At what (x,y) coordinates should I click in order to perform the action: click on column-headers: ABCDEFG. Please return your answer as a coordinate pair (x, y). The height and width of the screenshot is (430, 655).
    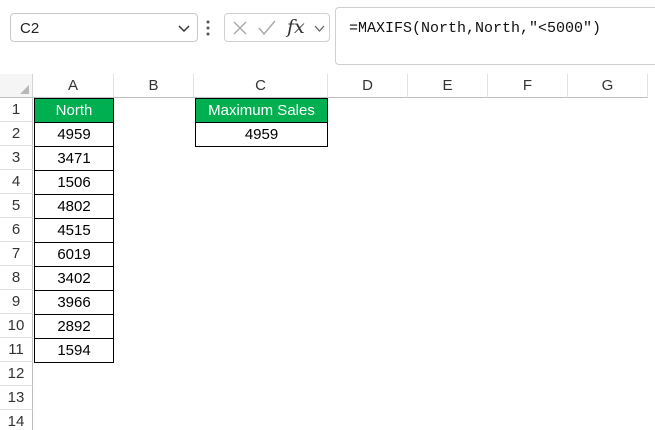
    Looking at the image, I should click on (344, 86).